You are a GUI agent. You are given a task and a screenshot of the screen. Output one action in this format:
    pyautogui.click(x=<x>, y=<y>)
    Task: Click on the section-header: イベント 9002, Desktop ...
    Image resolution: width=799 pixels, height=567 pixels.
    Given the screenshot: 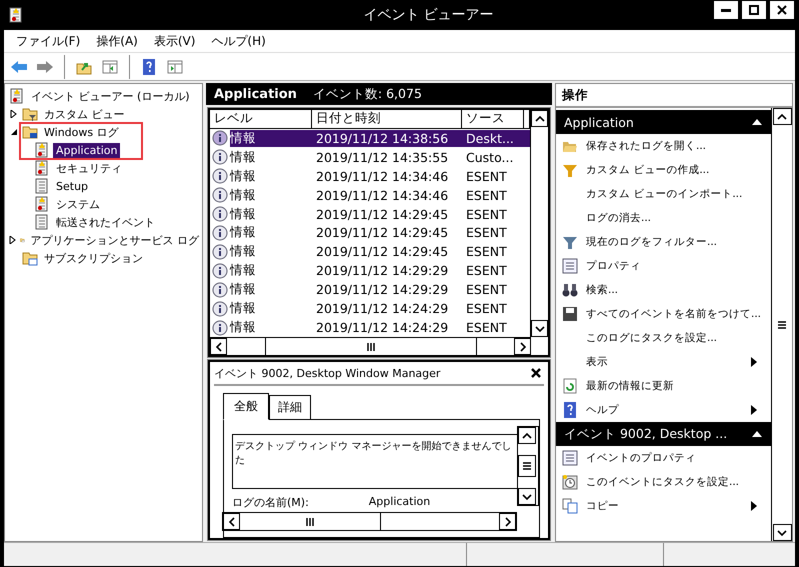 What is the action you would take?
    pyautogui.click(x=663, y=434)
    